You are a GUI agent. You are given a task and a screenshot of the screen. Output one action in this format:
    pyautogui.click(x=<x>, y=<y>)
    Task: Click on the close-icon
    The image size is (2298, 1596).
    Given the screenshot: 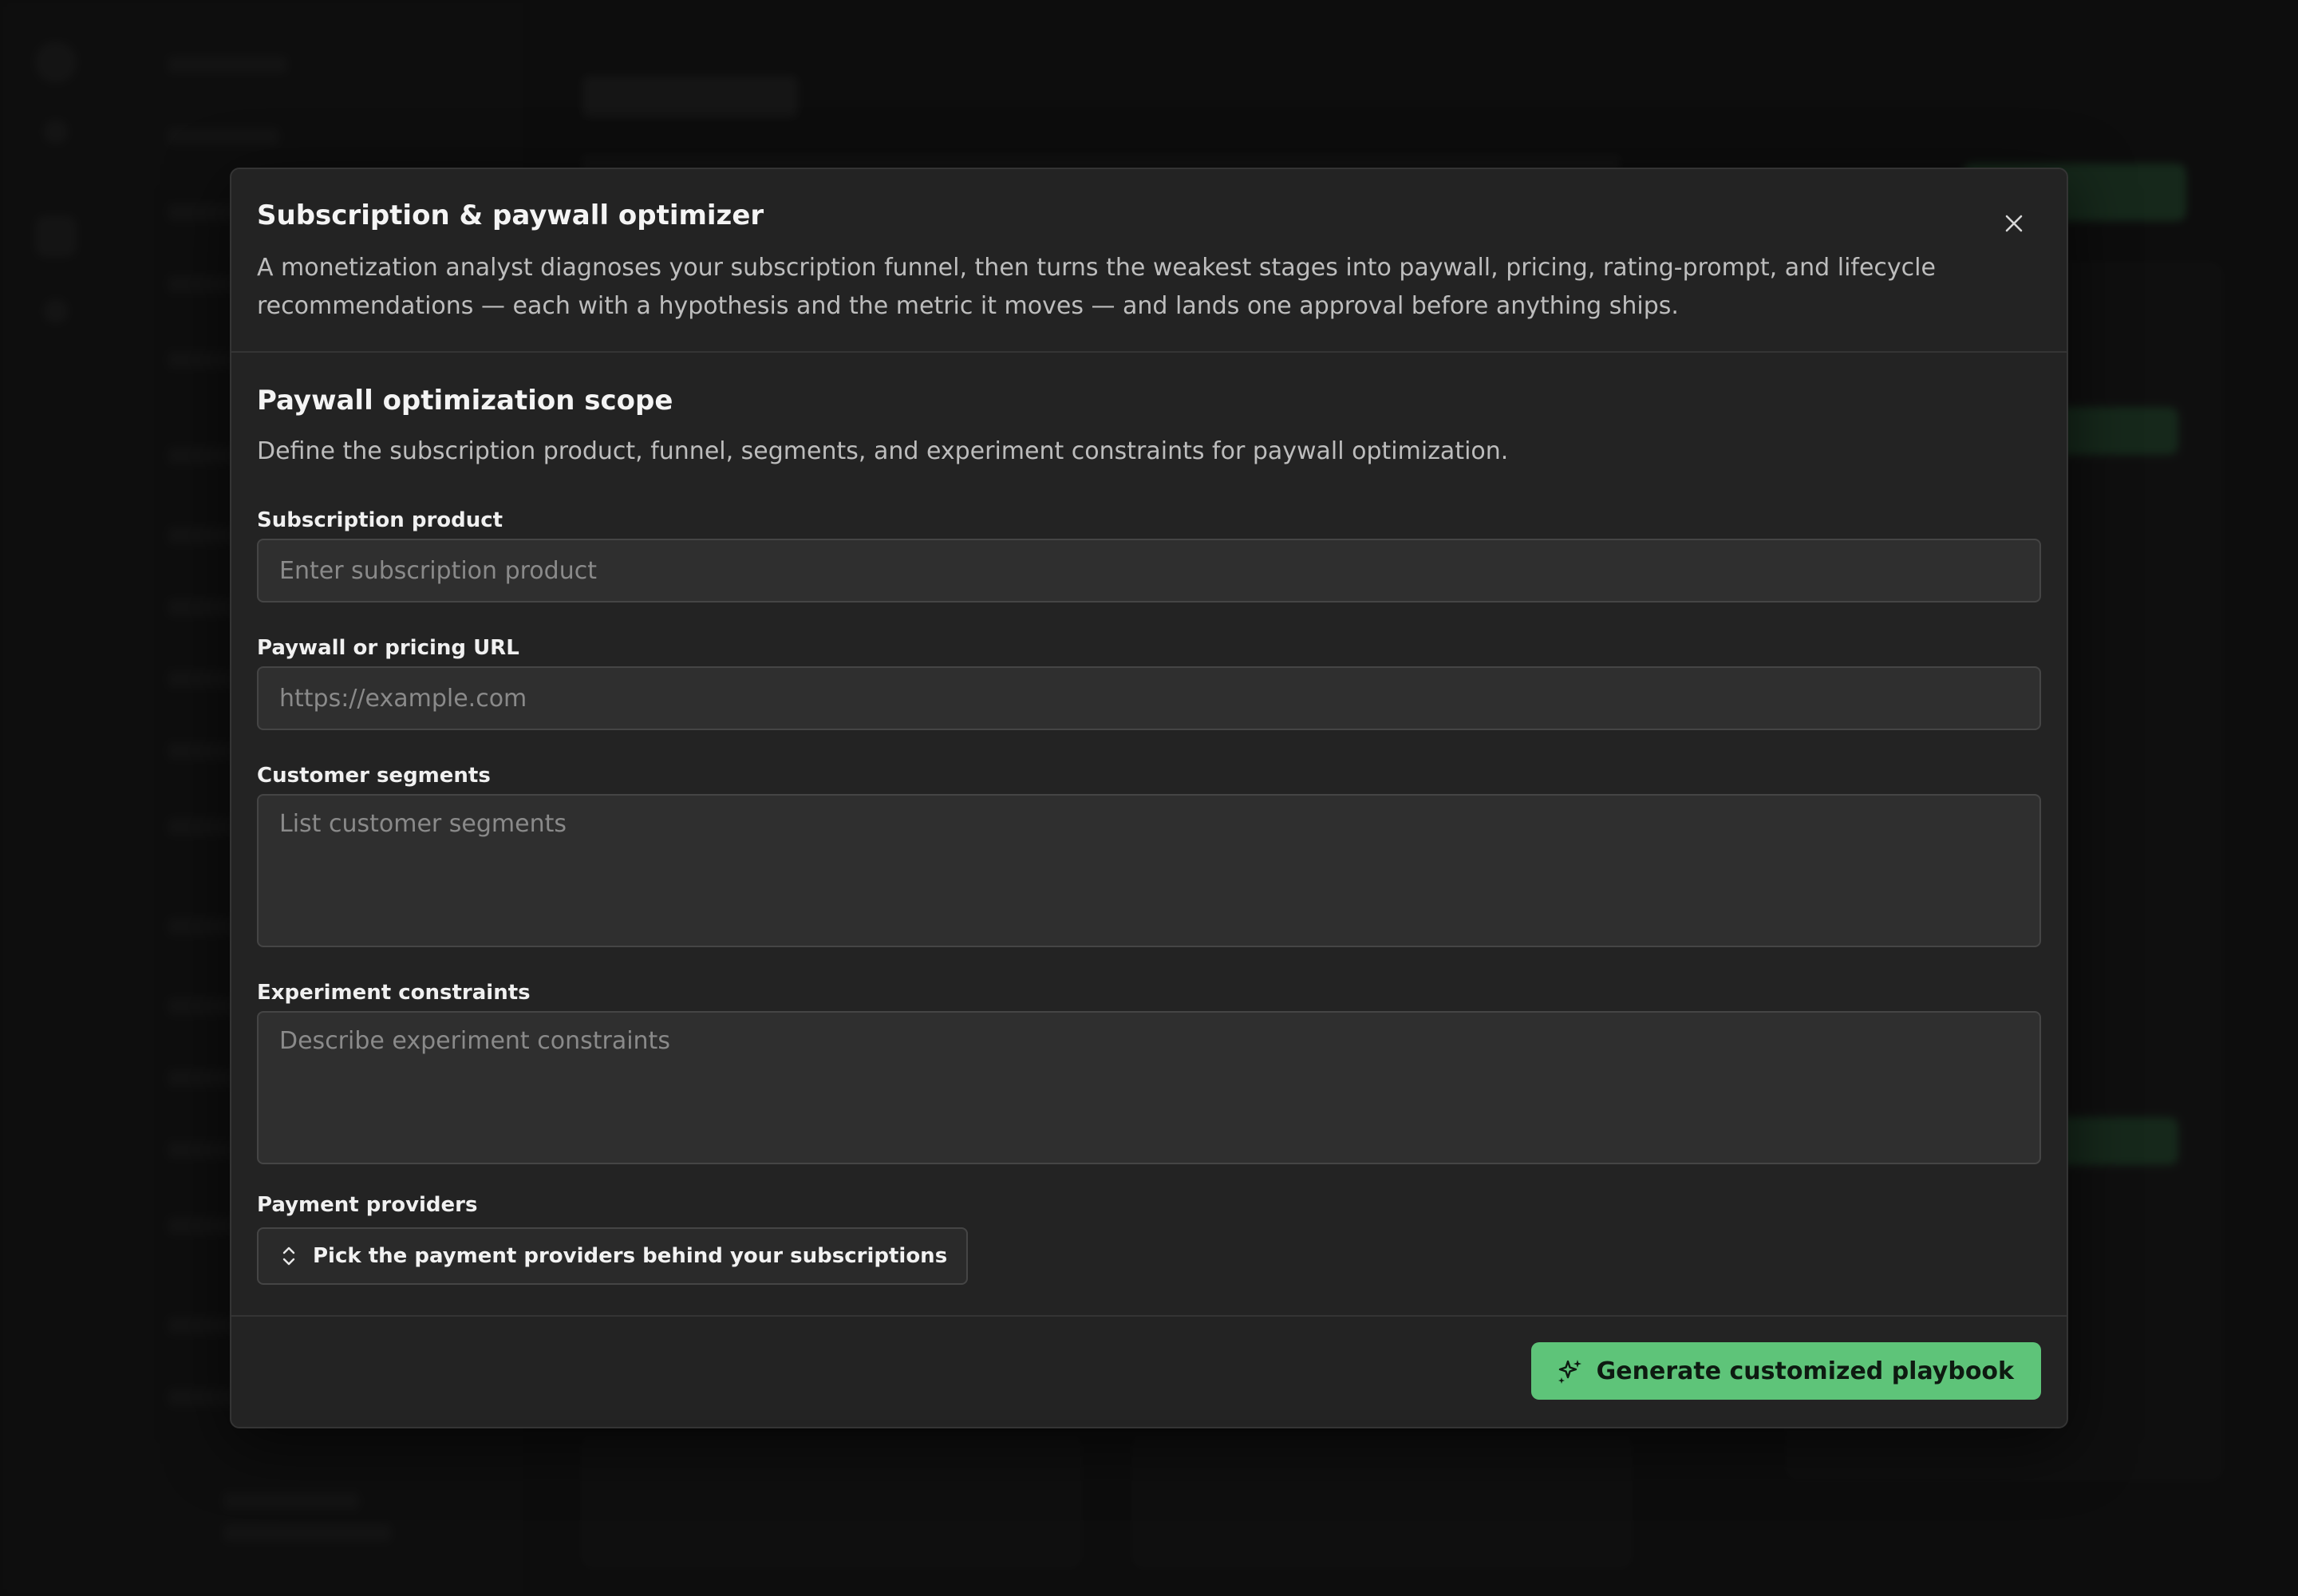 What is the action you would take?
    pyautogui.click(x=2014, y=223)
    